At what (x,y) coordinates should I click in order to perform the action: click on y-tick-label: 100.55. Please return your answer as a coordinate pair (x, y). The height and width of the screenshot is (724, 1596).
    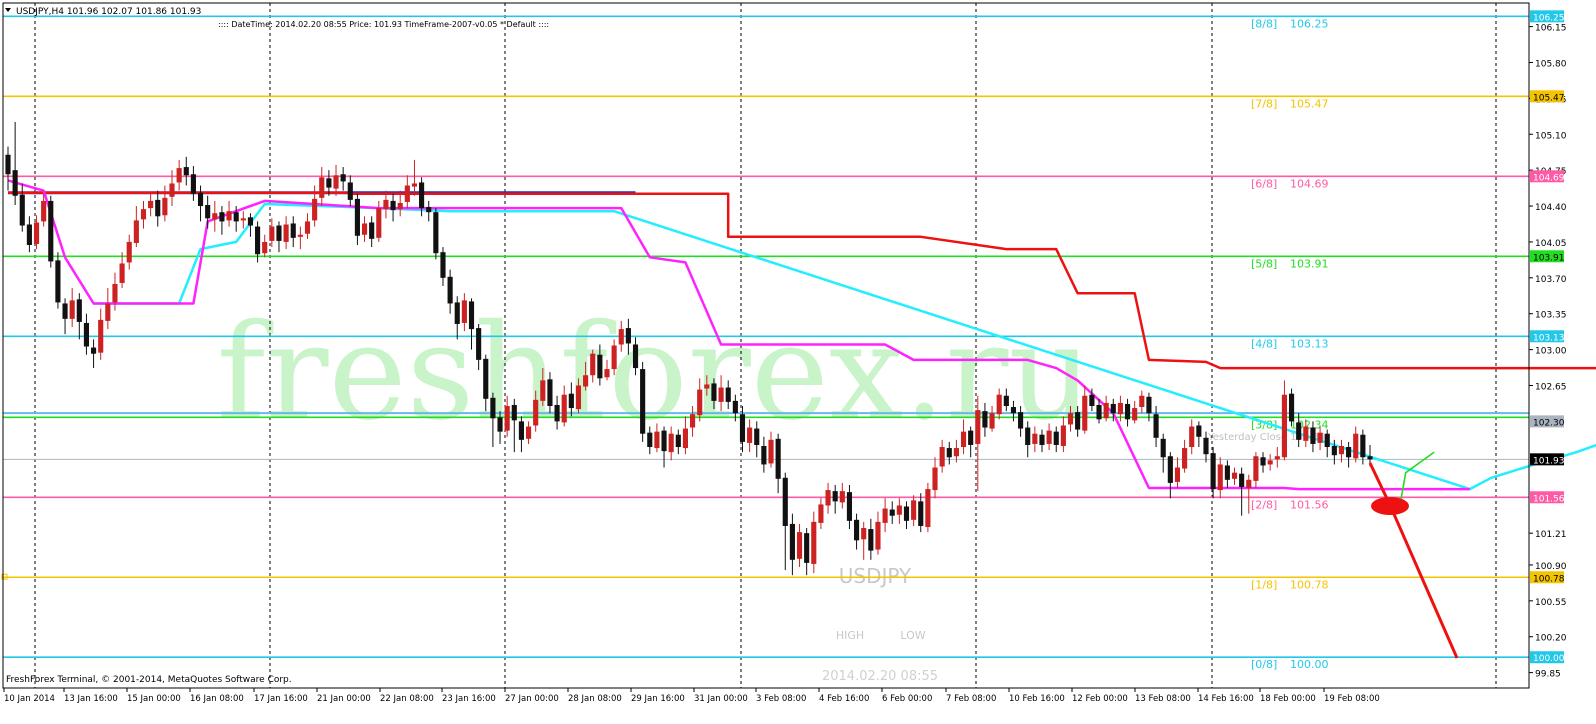
    Looking at the image, I should click on (1551, 603).